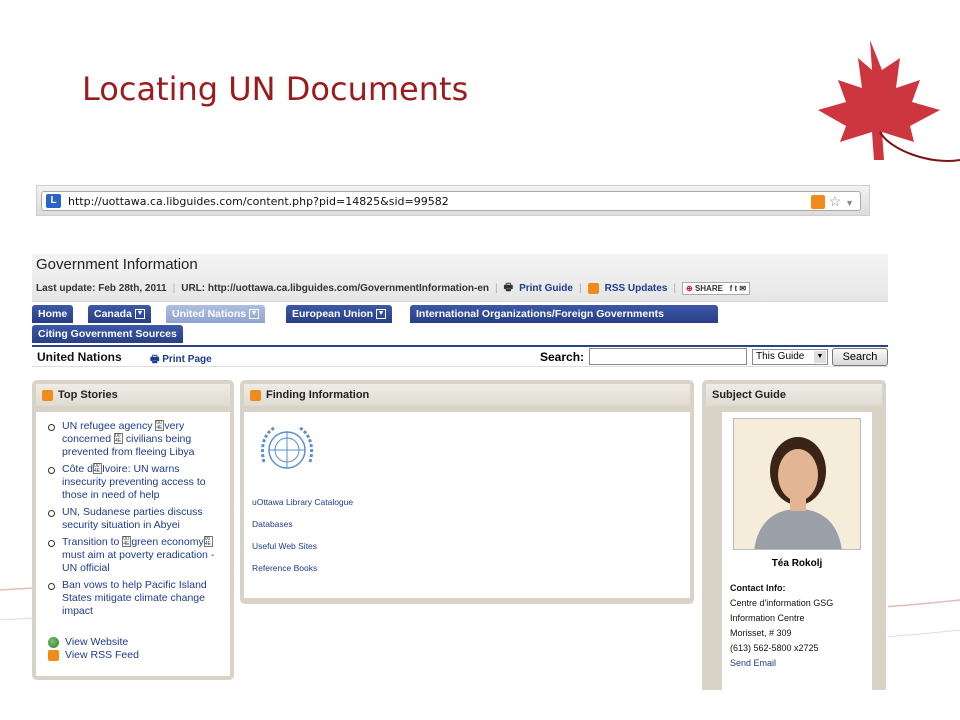 This screenshot has height=720, width=960. What do you see at coordinates (849, 203) in the screenshot?
I see `dropdown-arrow-icon: ▼` at bounding box center [849, 203].